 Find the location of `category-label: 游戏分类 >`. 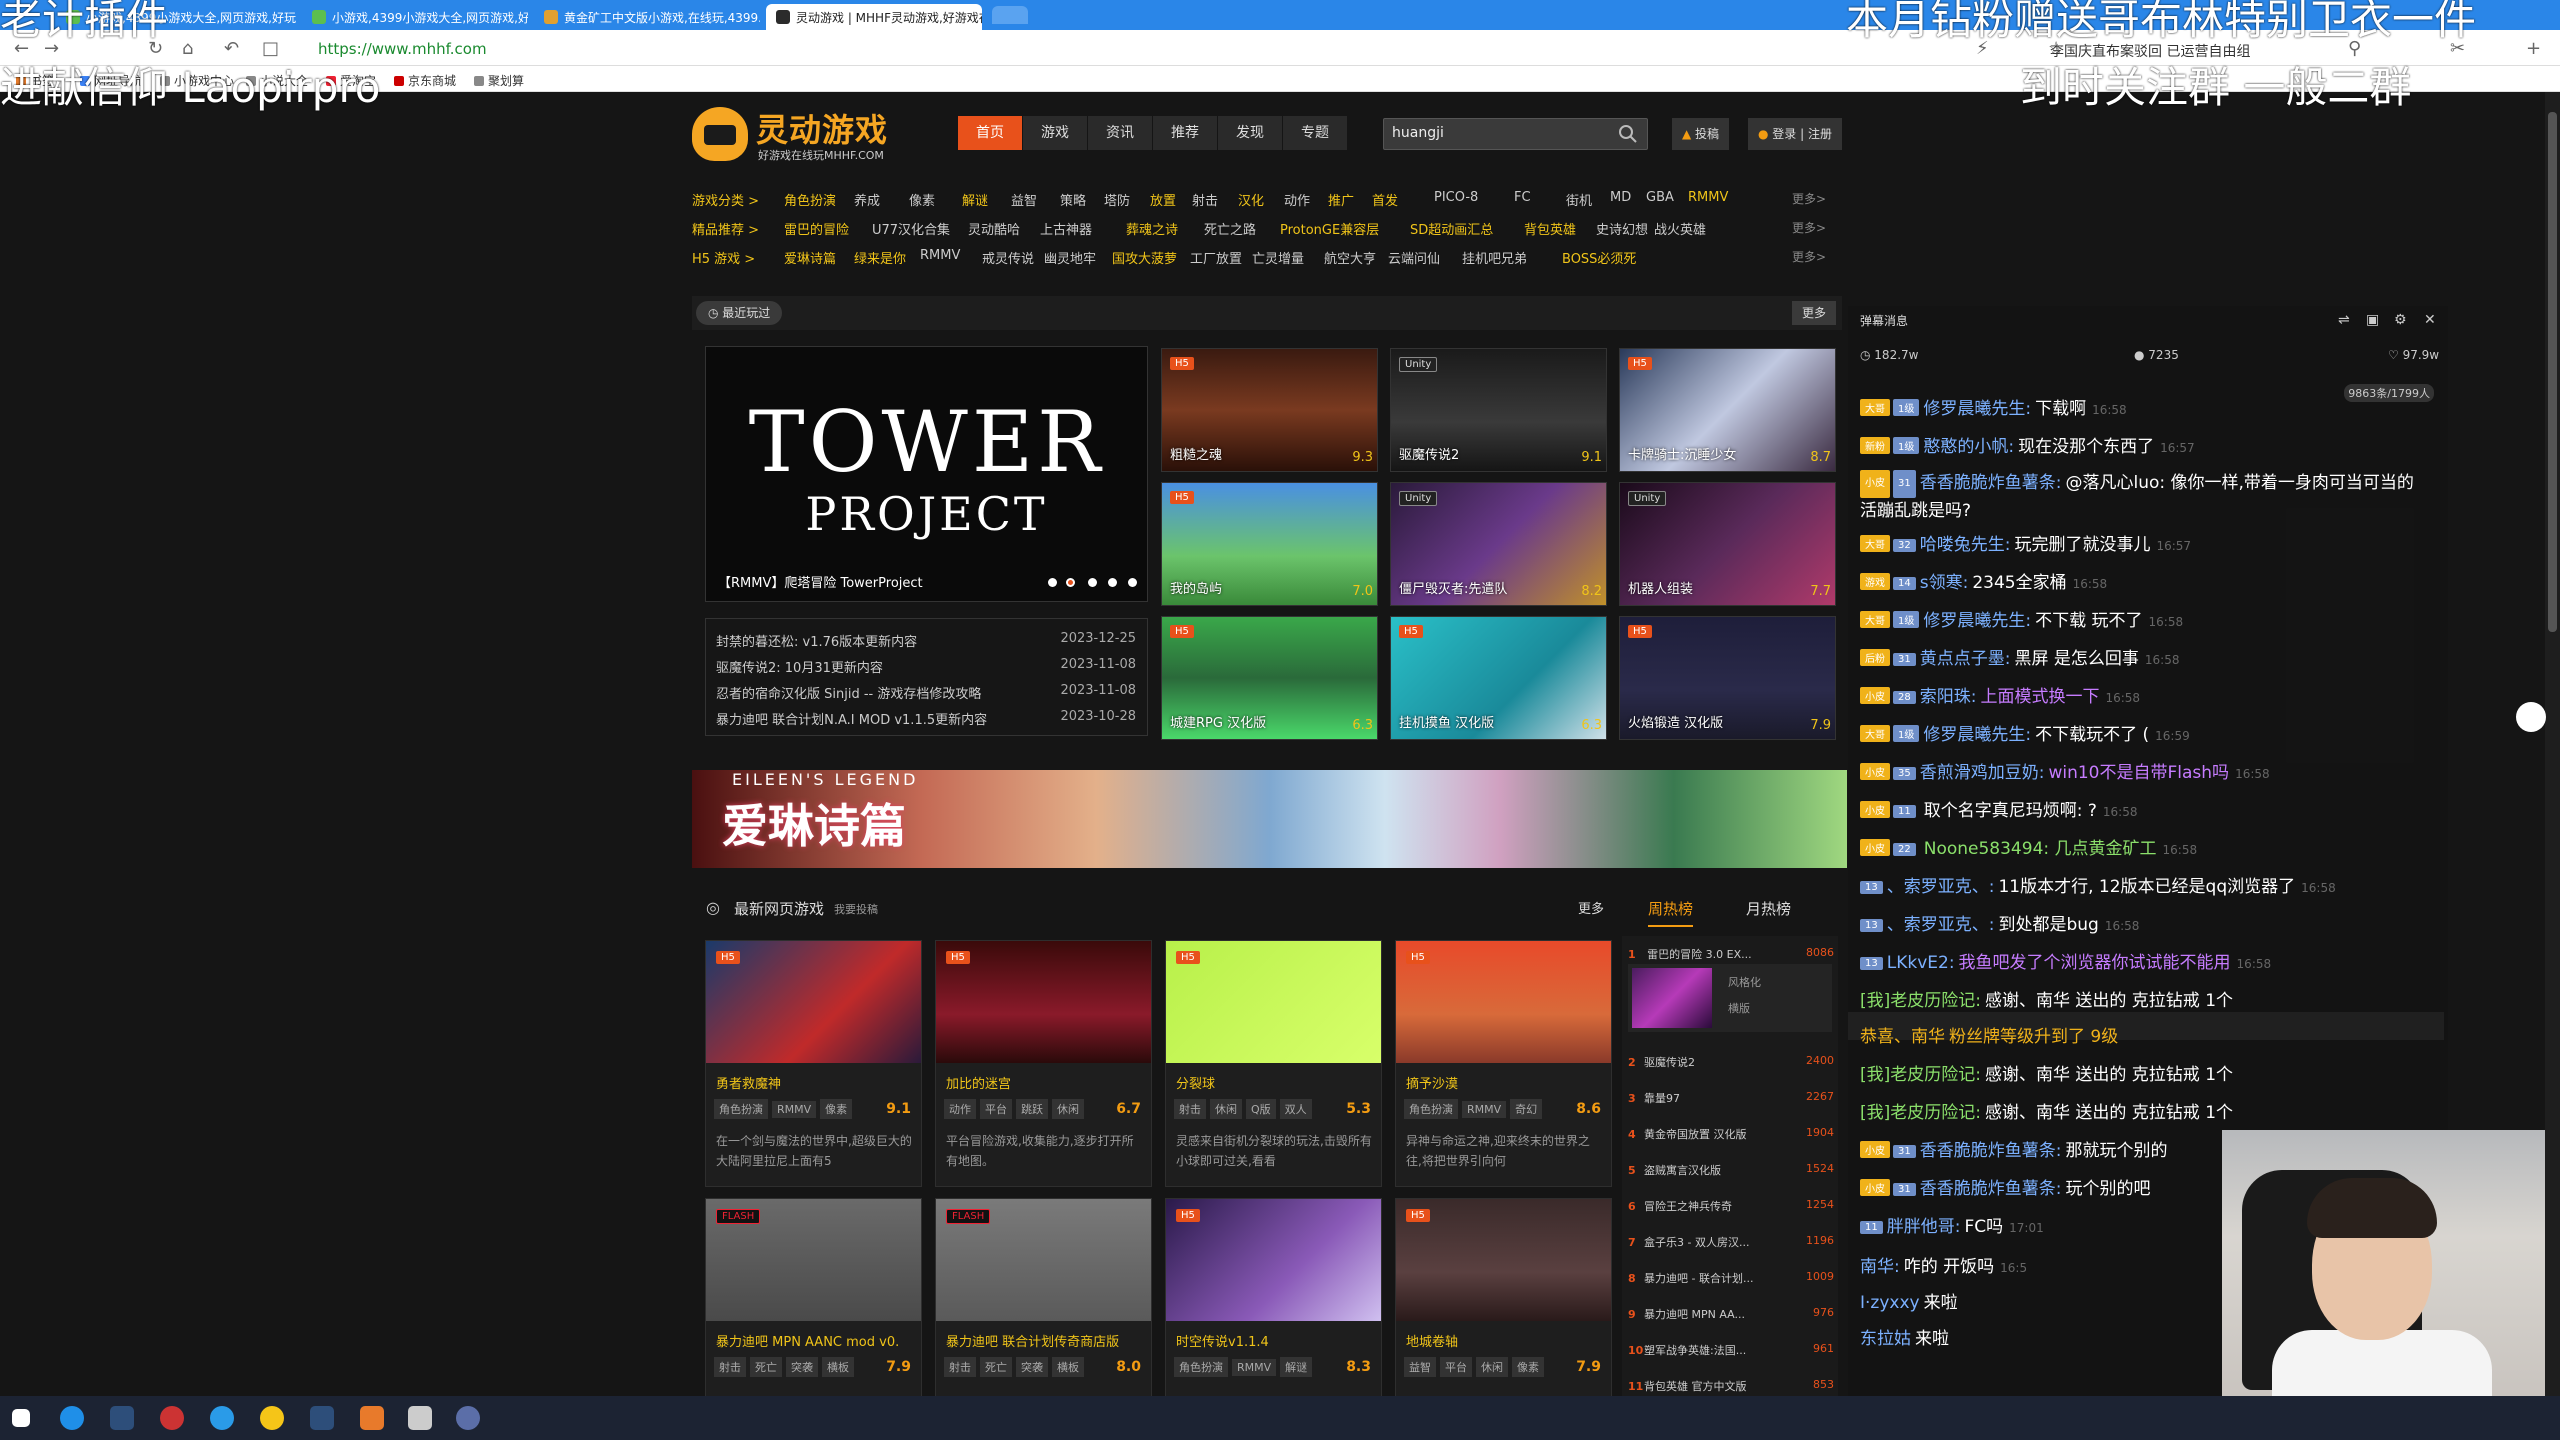

category-label: 游戏分类 > is located at coordinates (725, 199).